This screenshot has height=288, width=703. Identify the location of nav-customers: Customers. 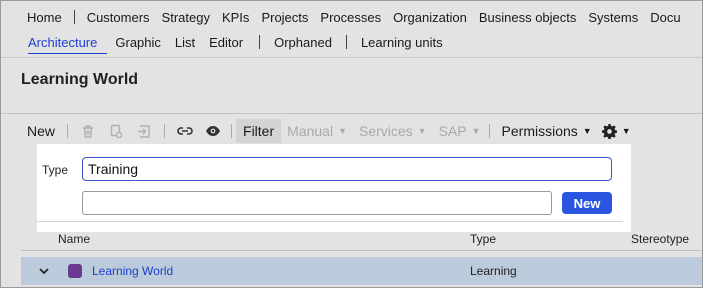
(124, 17).